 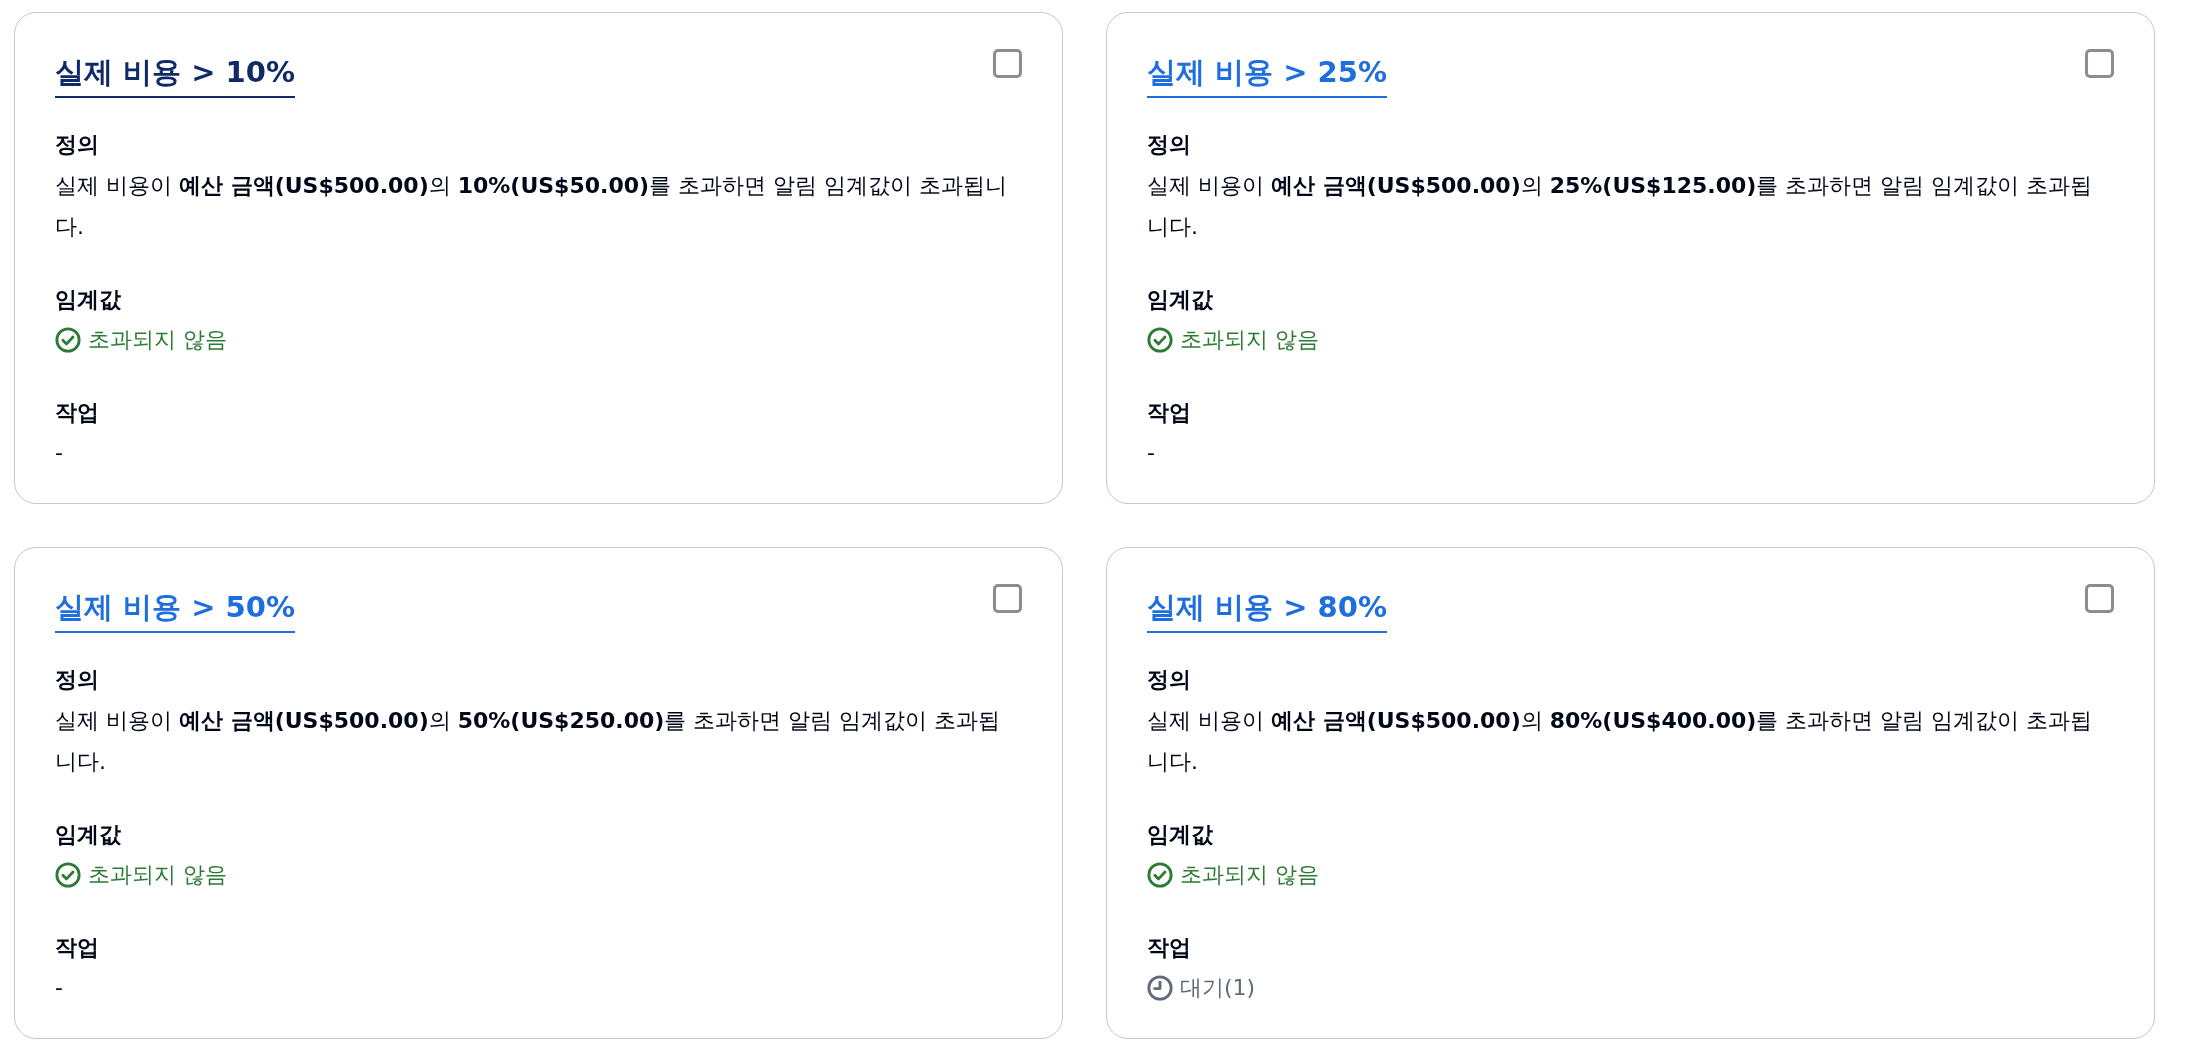 I want to click on definition-text: 실제 비용이 예산 금액(US$500.00)의 80%(US$400.00)를 초과하면 알림 임계값이 초과됩니다., so click(x=1620, y=741).